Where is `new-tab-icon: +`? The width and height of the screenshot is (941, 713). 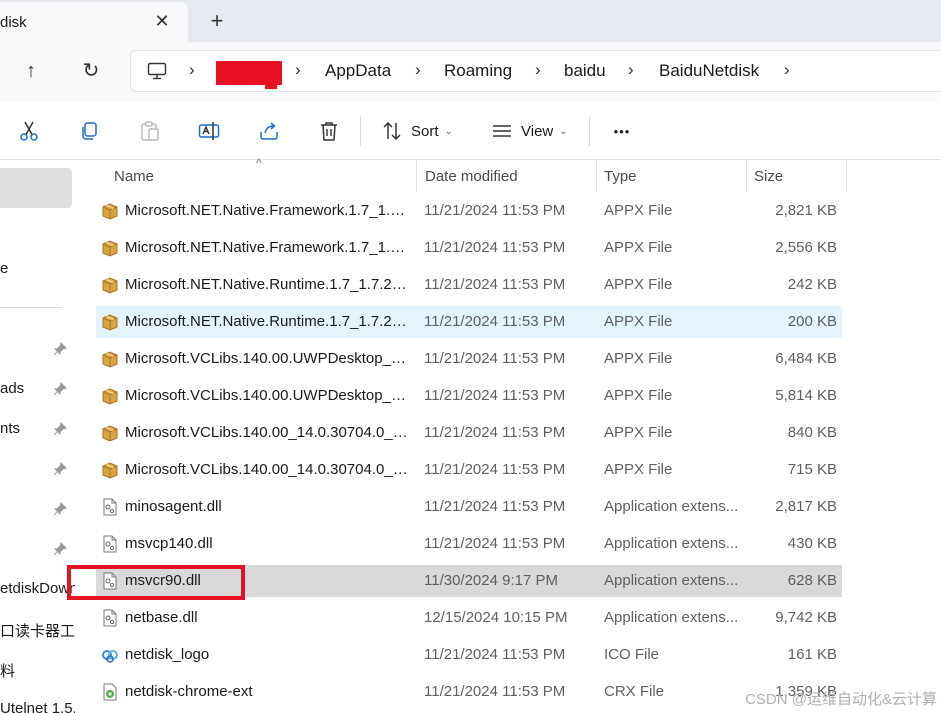 new-tab-icon: + is located at coordinates (217, 21).